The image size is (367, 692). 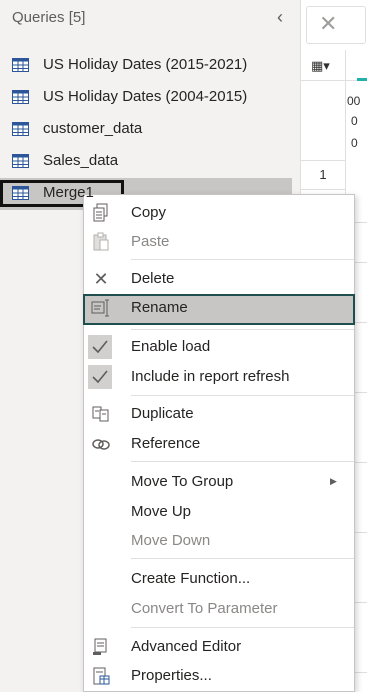 I want to click on menu-item-move-to-group: Move To Group ▶, so click(x=219, y=482).